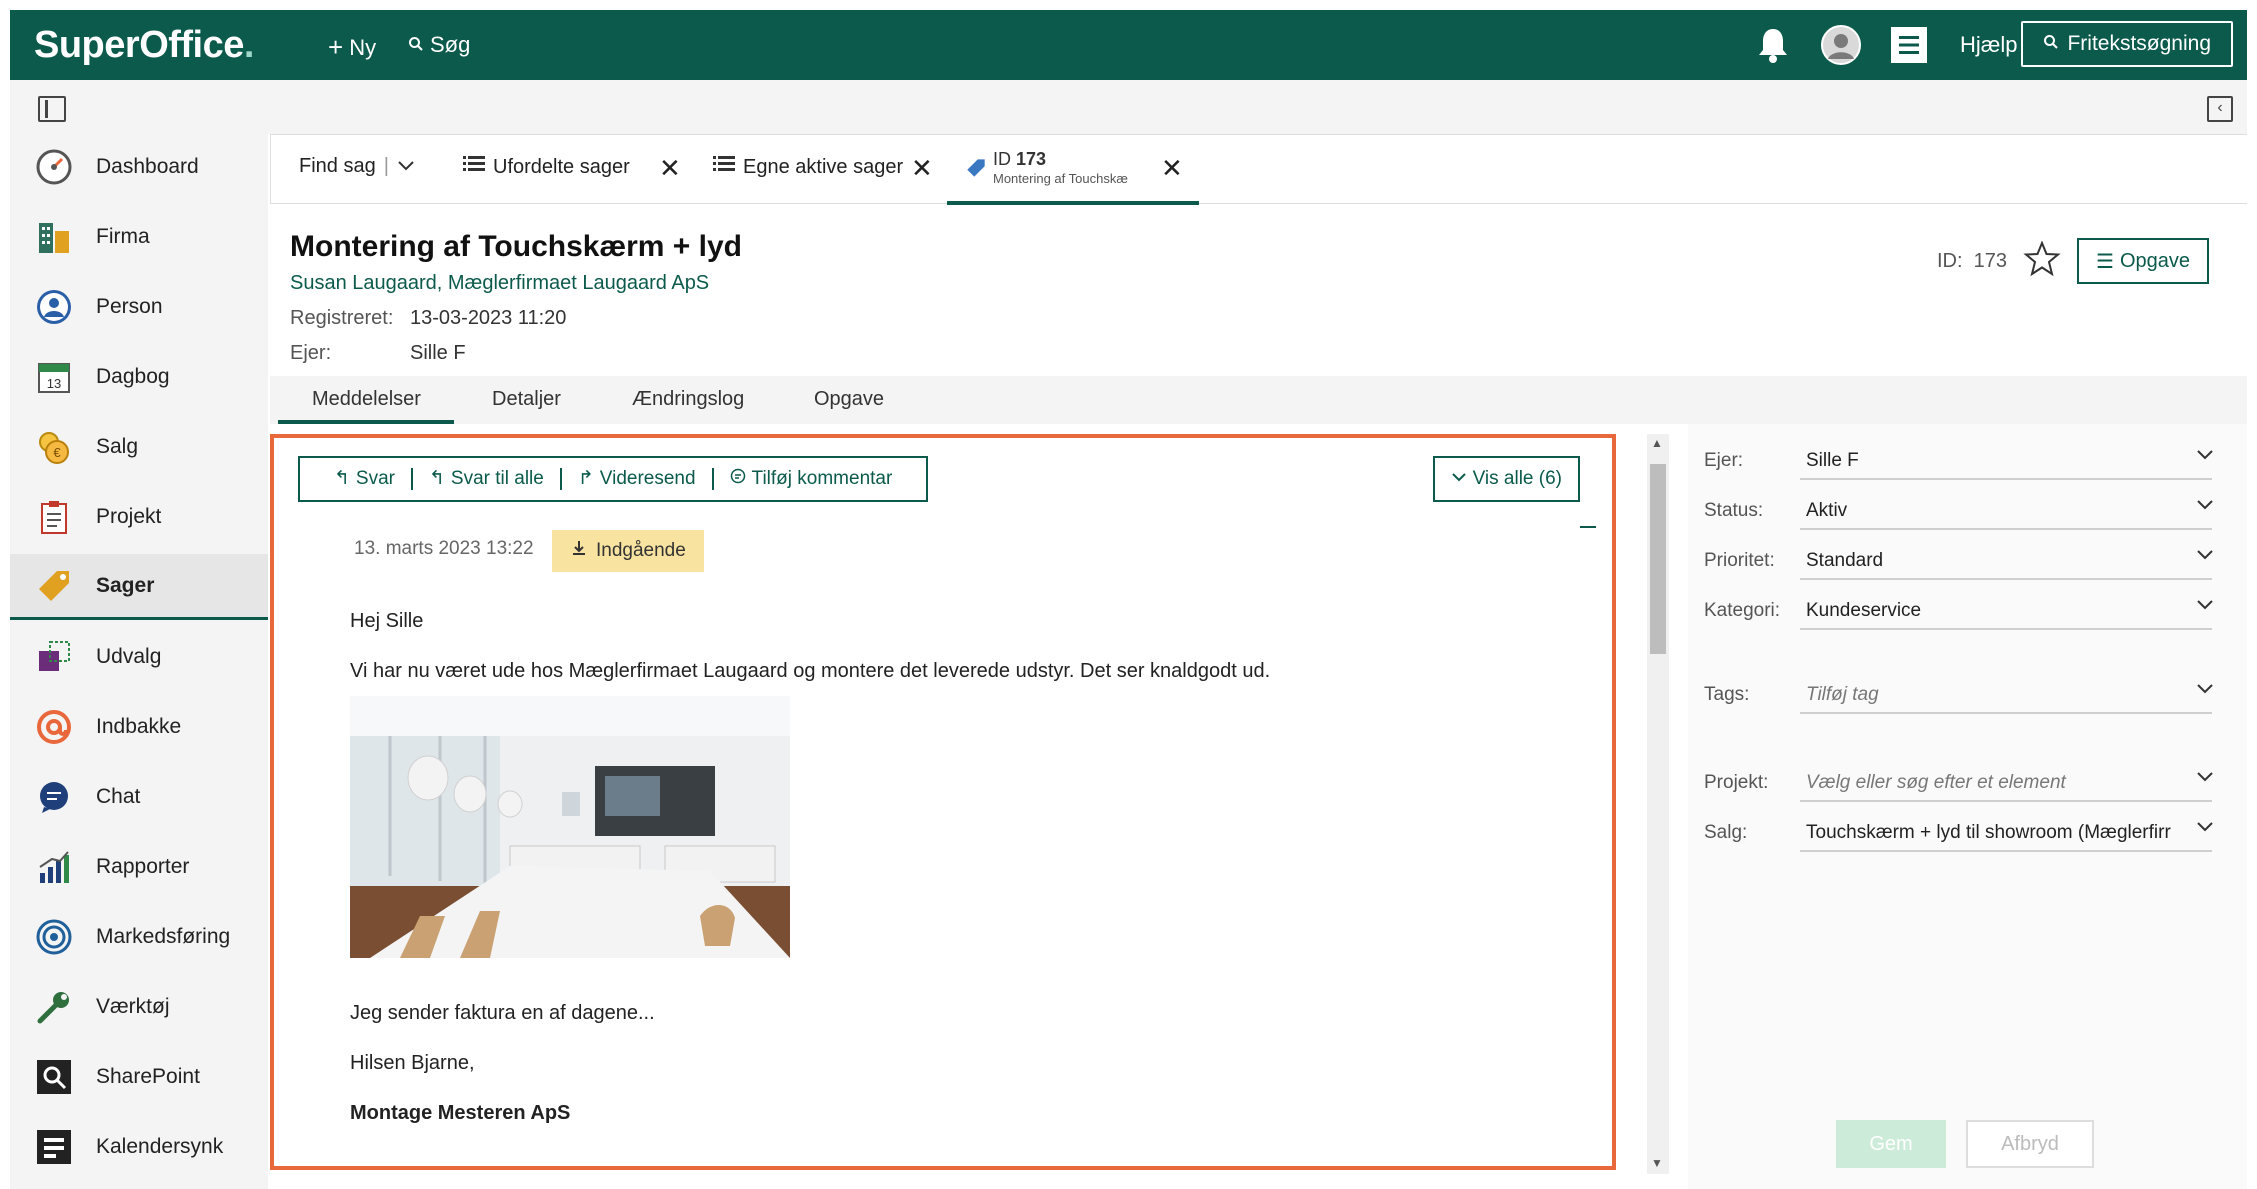 The width and height of the screenshot is (2257, 1189). What do you see at coordinates (54, 1147) in the screenshot?
I see `calendar-sync-icon` at bounding box center [54, 1147].